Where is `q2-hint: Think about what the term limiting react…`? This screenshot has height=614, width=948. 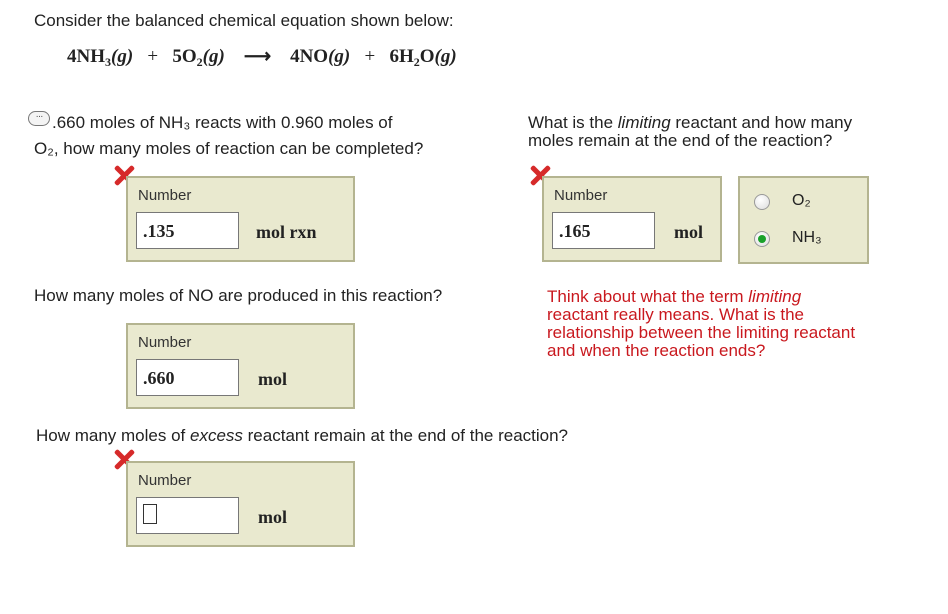
q2-hint: Think about what the term limiting react… is located at coordinates (727, 324).